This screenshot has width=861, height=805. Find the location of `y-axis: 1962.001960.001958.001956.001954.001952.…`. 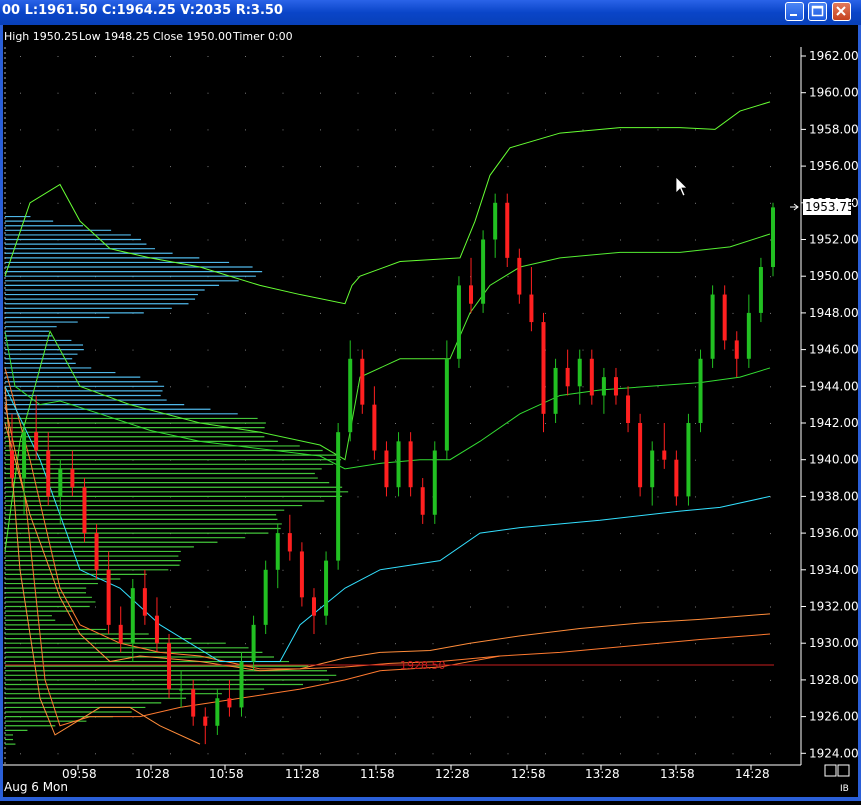

y-axis: 1962.001960.001958.001956.001954.001952.… is located at coordinates (830, 404).